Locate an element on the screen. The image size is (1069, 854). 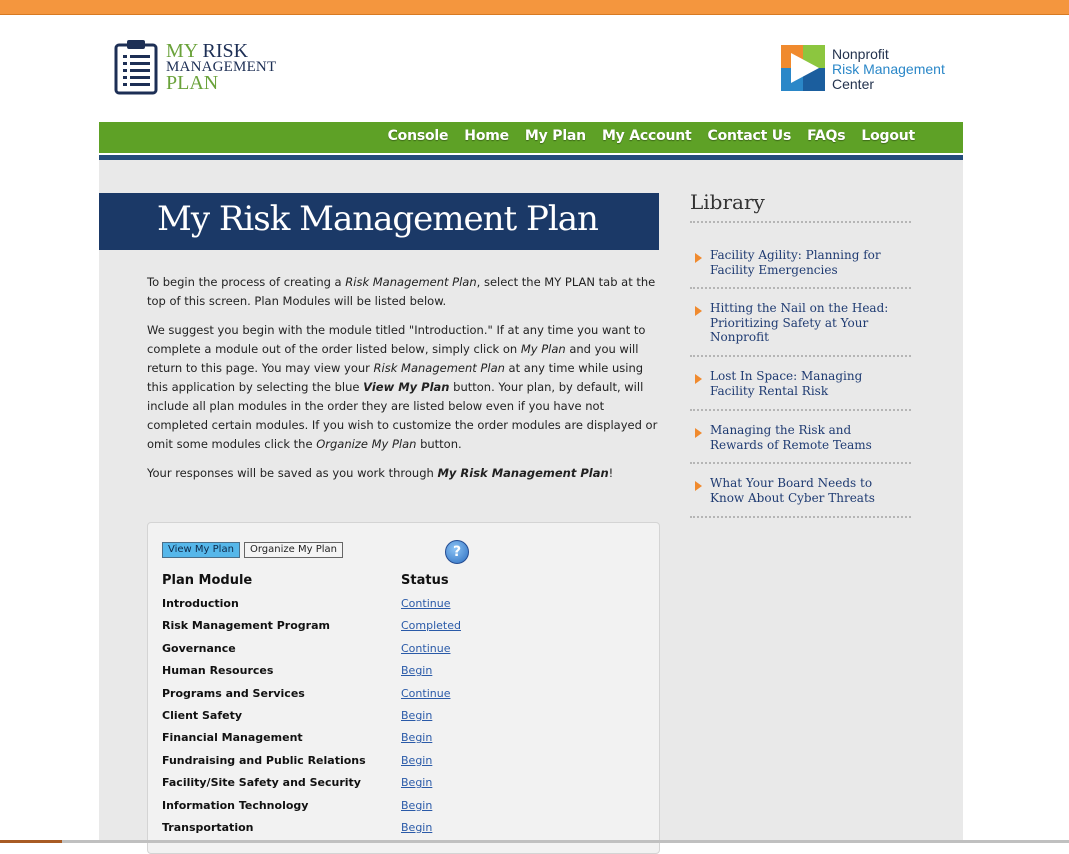
table-row: Introduction Continue is located at coordinates (402, 608).